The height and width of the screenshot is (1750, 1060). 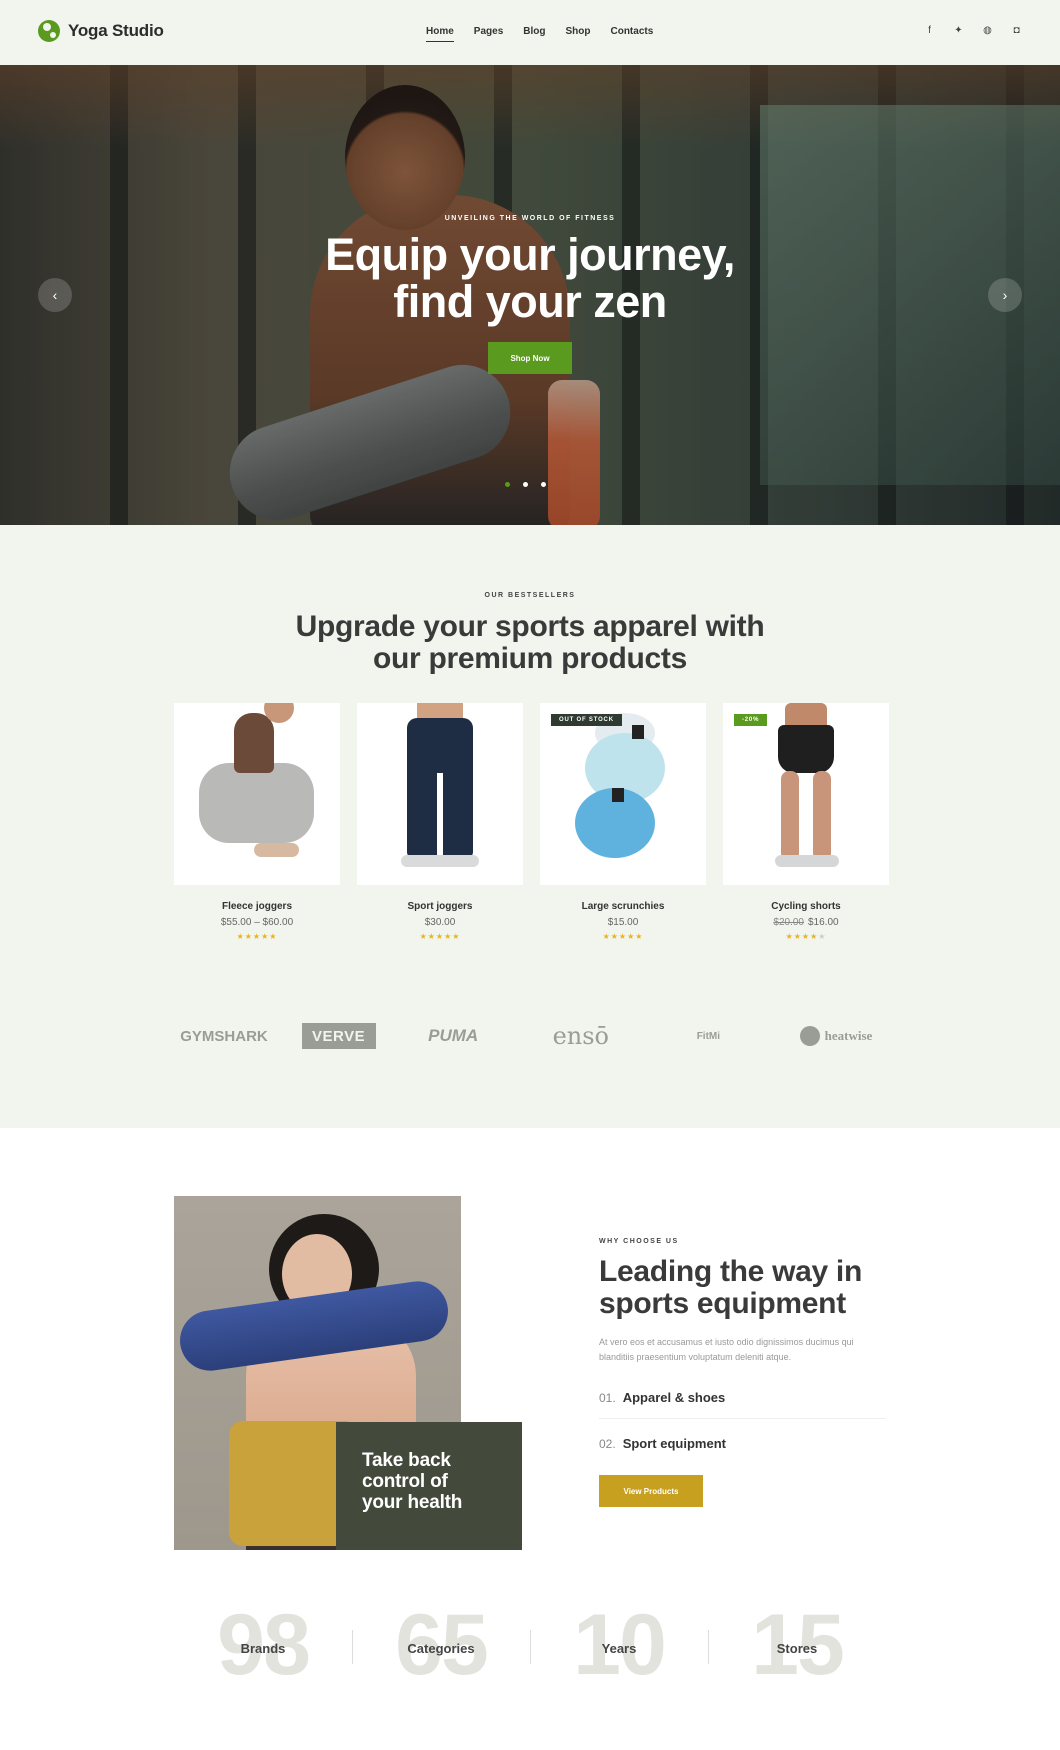 I want to click on facebook-icon: f, so click(x=929, y=30).